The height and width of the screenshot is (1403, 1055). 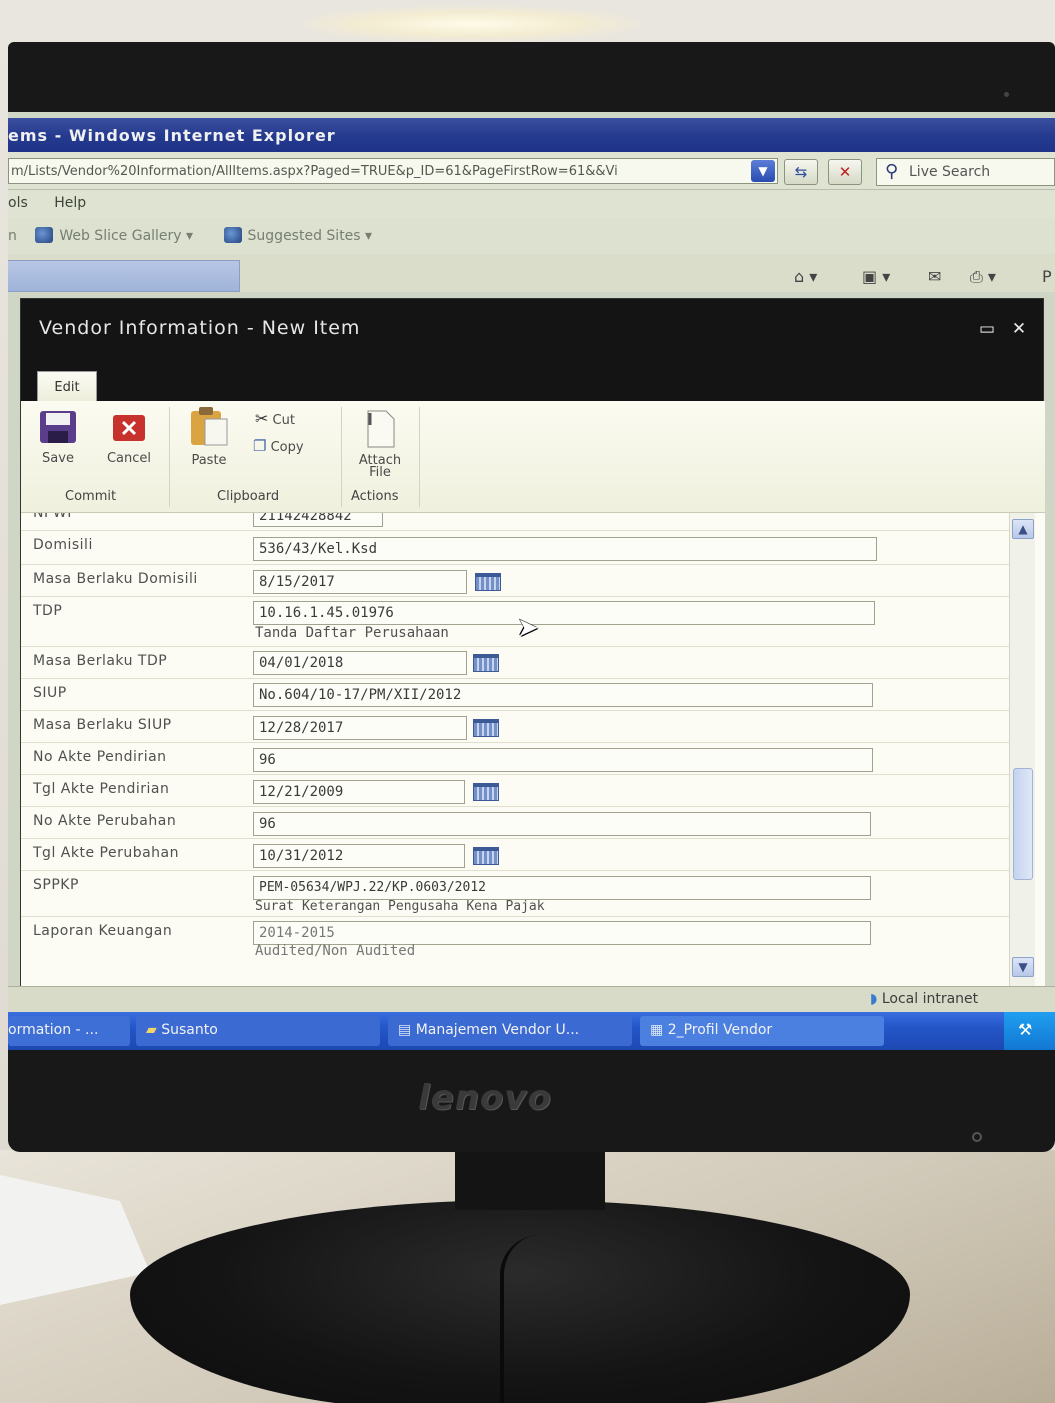 I want to click on cancel-icon, so click(x=129, y=428).